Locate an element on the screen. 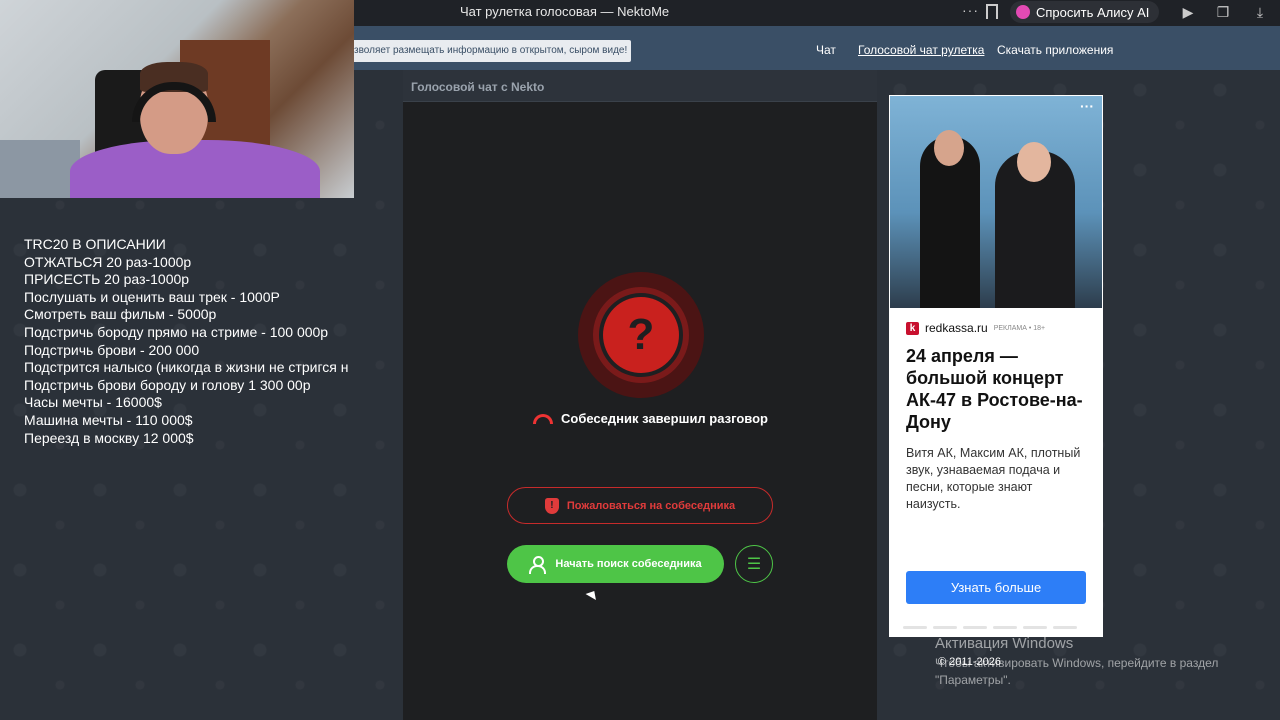  alice-label: Спросить Алису AI is located at coordinates (1093, 12).